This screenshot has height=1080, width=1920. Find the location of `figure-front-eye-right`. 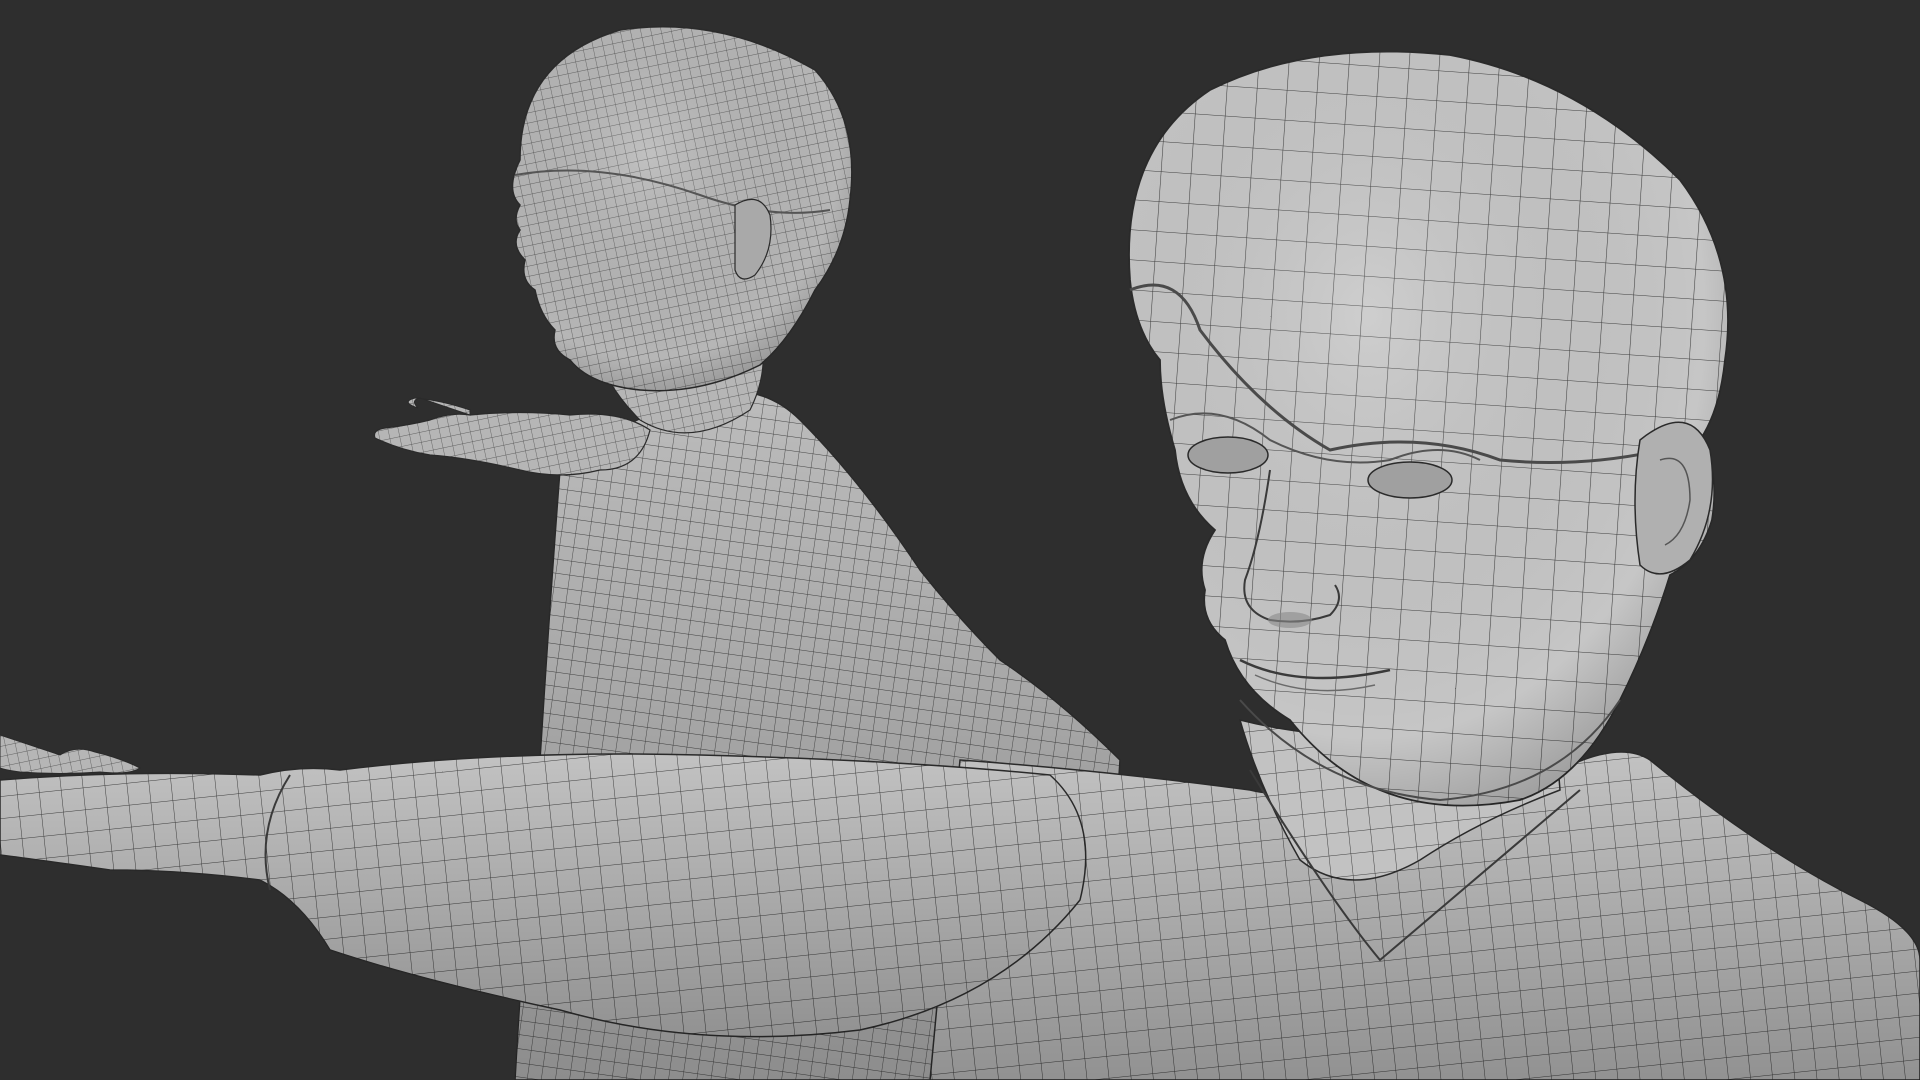

figure-front-eye-right is located at coordinates (1410, 480).